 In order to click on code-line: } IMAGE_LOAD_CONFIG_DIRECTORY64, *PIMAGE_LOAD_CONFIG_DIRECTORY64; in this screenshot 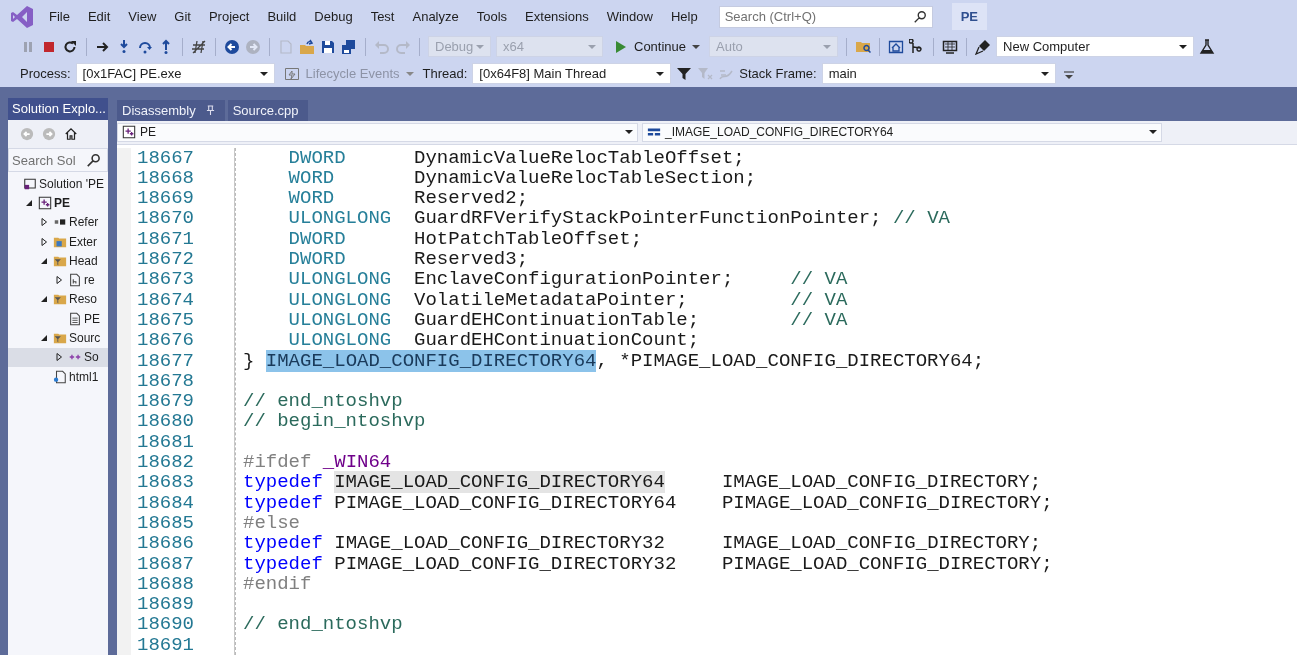, I will do `click(614, 360)`.